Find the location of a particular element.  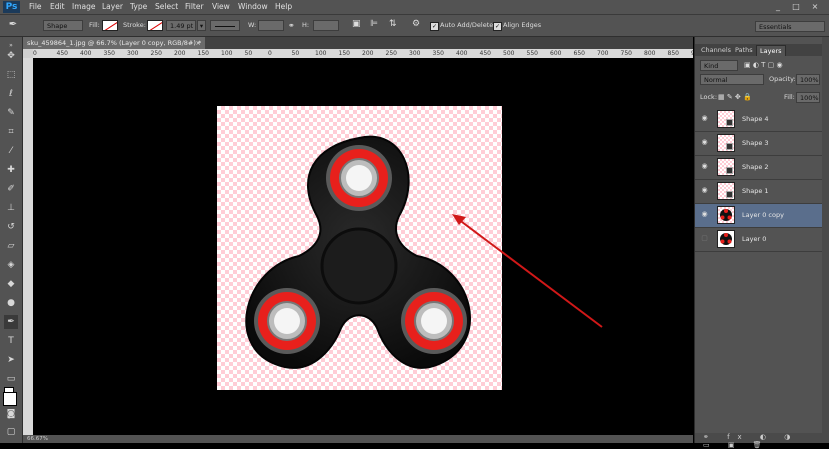

zoom-level: 66.67% is located at coordinates (37, 439).